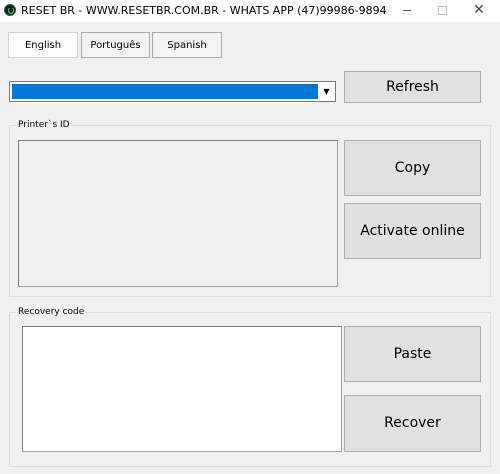 The image size is (500, 474). What do you see at coordinates (44, 125) in the screenshot?
I see `printer-id-label: Printer`s ID` at bounding box center [44, 125].